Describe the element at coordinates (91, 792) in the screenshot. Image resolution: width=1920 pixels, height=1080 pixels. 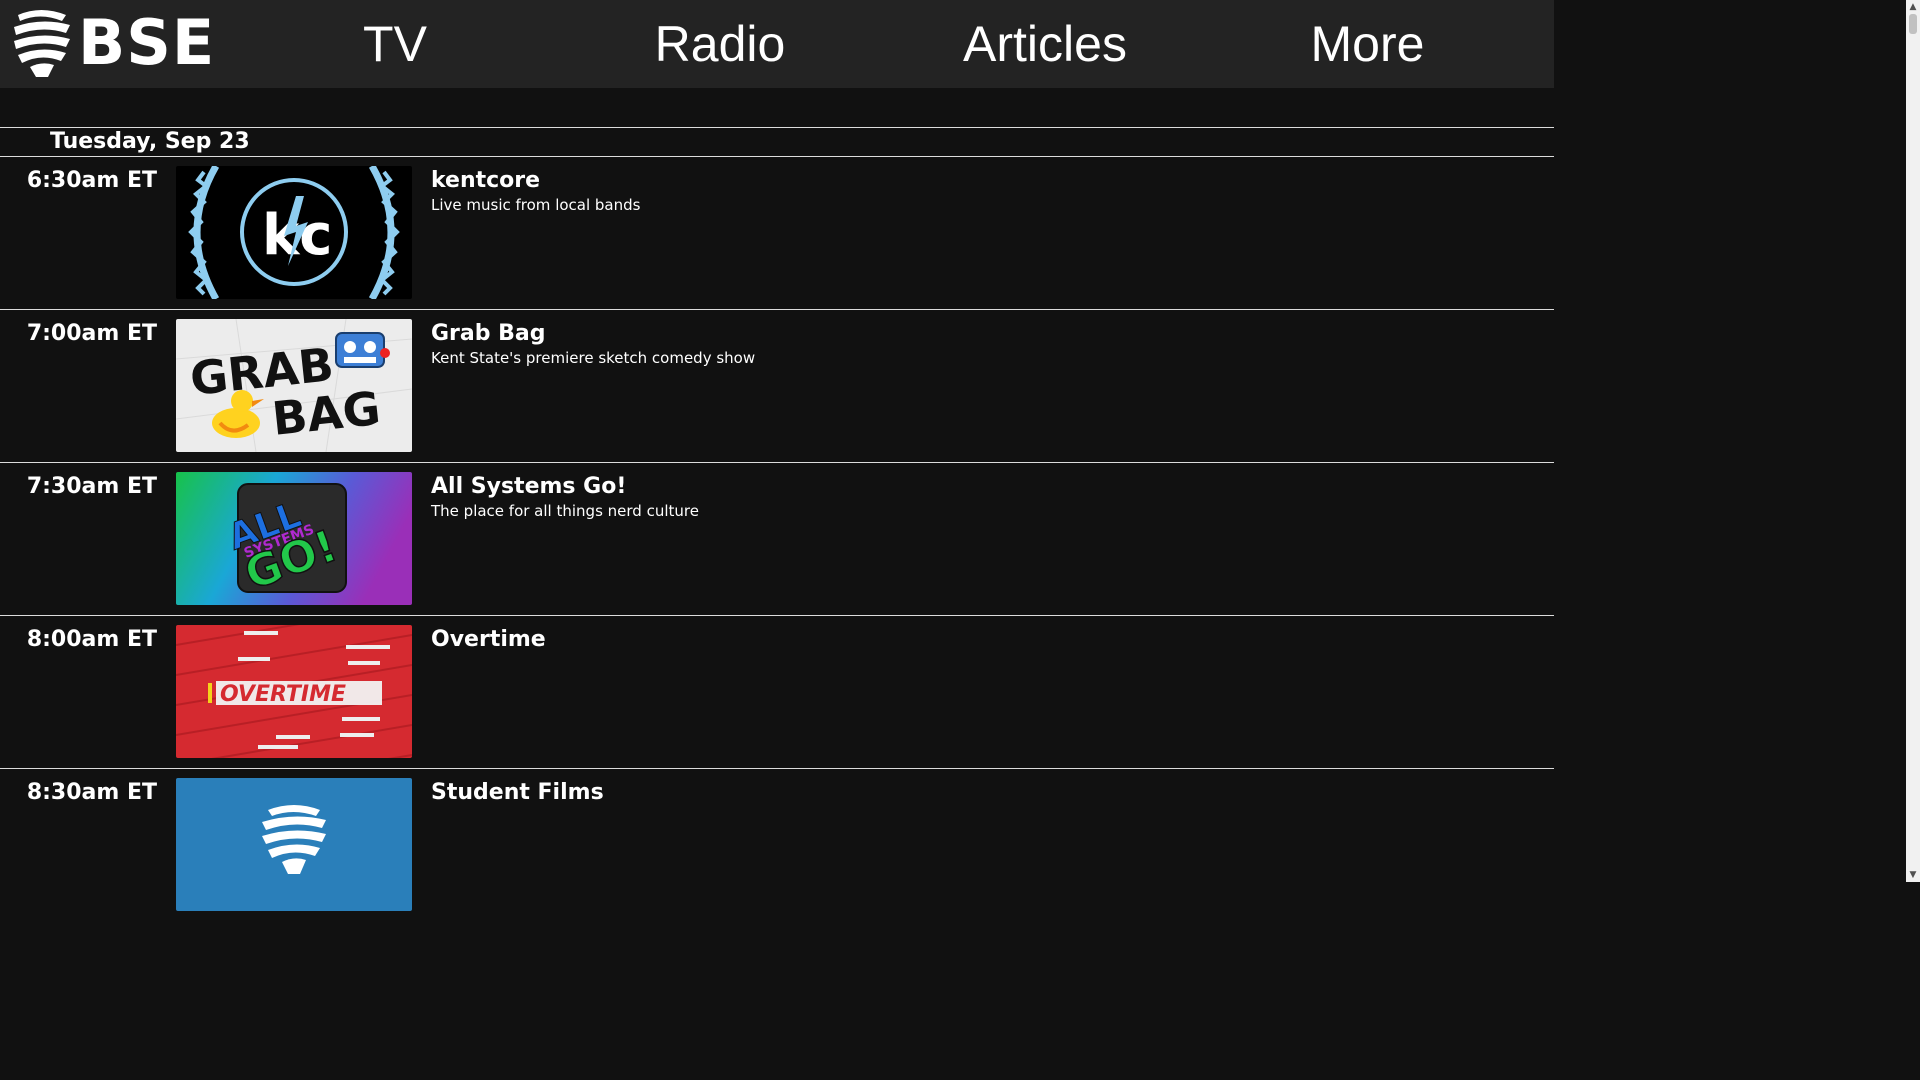
I see `schedule-time: 8:30am ET` at that location.